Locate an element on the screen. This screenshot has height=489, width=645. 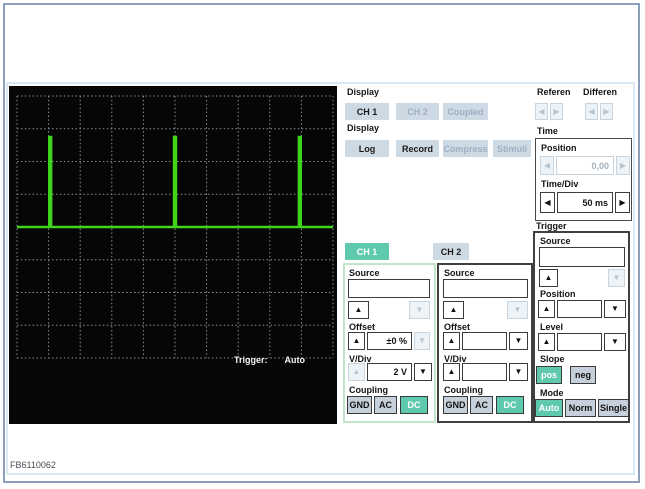
ch1-vdiv-up-button: ▲ is located at coordinates (356, 372).